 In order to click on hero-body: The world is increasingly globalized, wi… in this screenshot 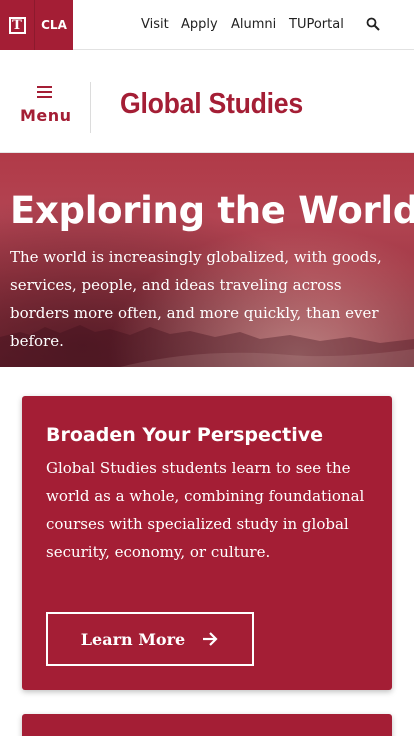, I will do `click(196, 299)`.